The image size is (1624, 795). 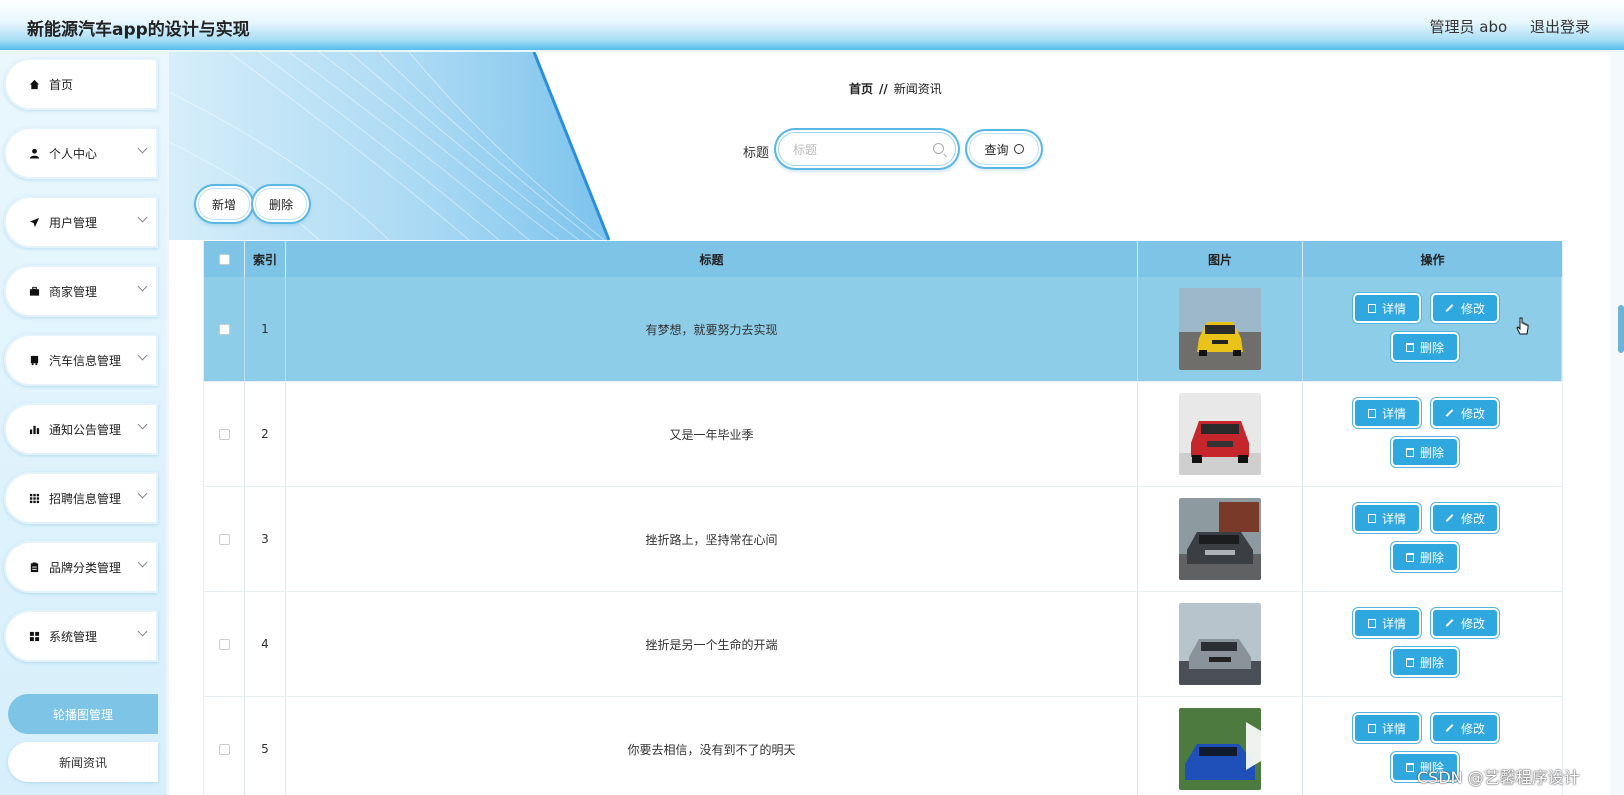 What do you see at coordinates (883, 434) in the screenshot?
I see `table-row: 2 又是一年毕业季 详情 修改 删除` at bounding box center [883, 434].